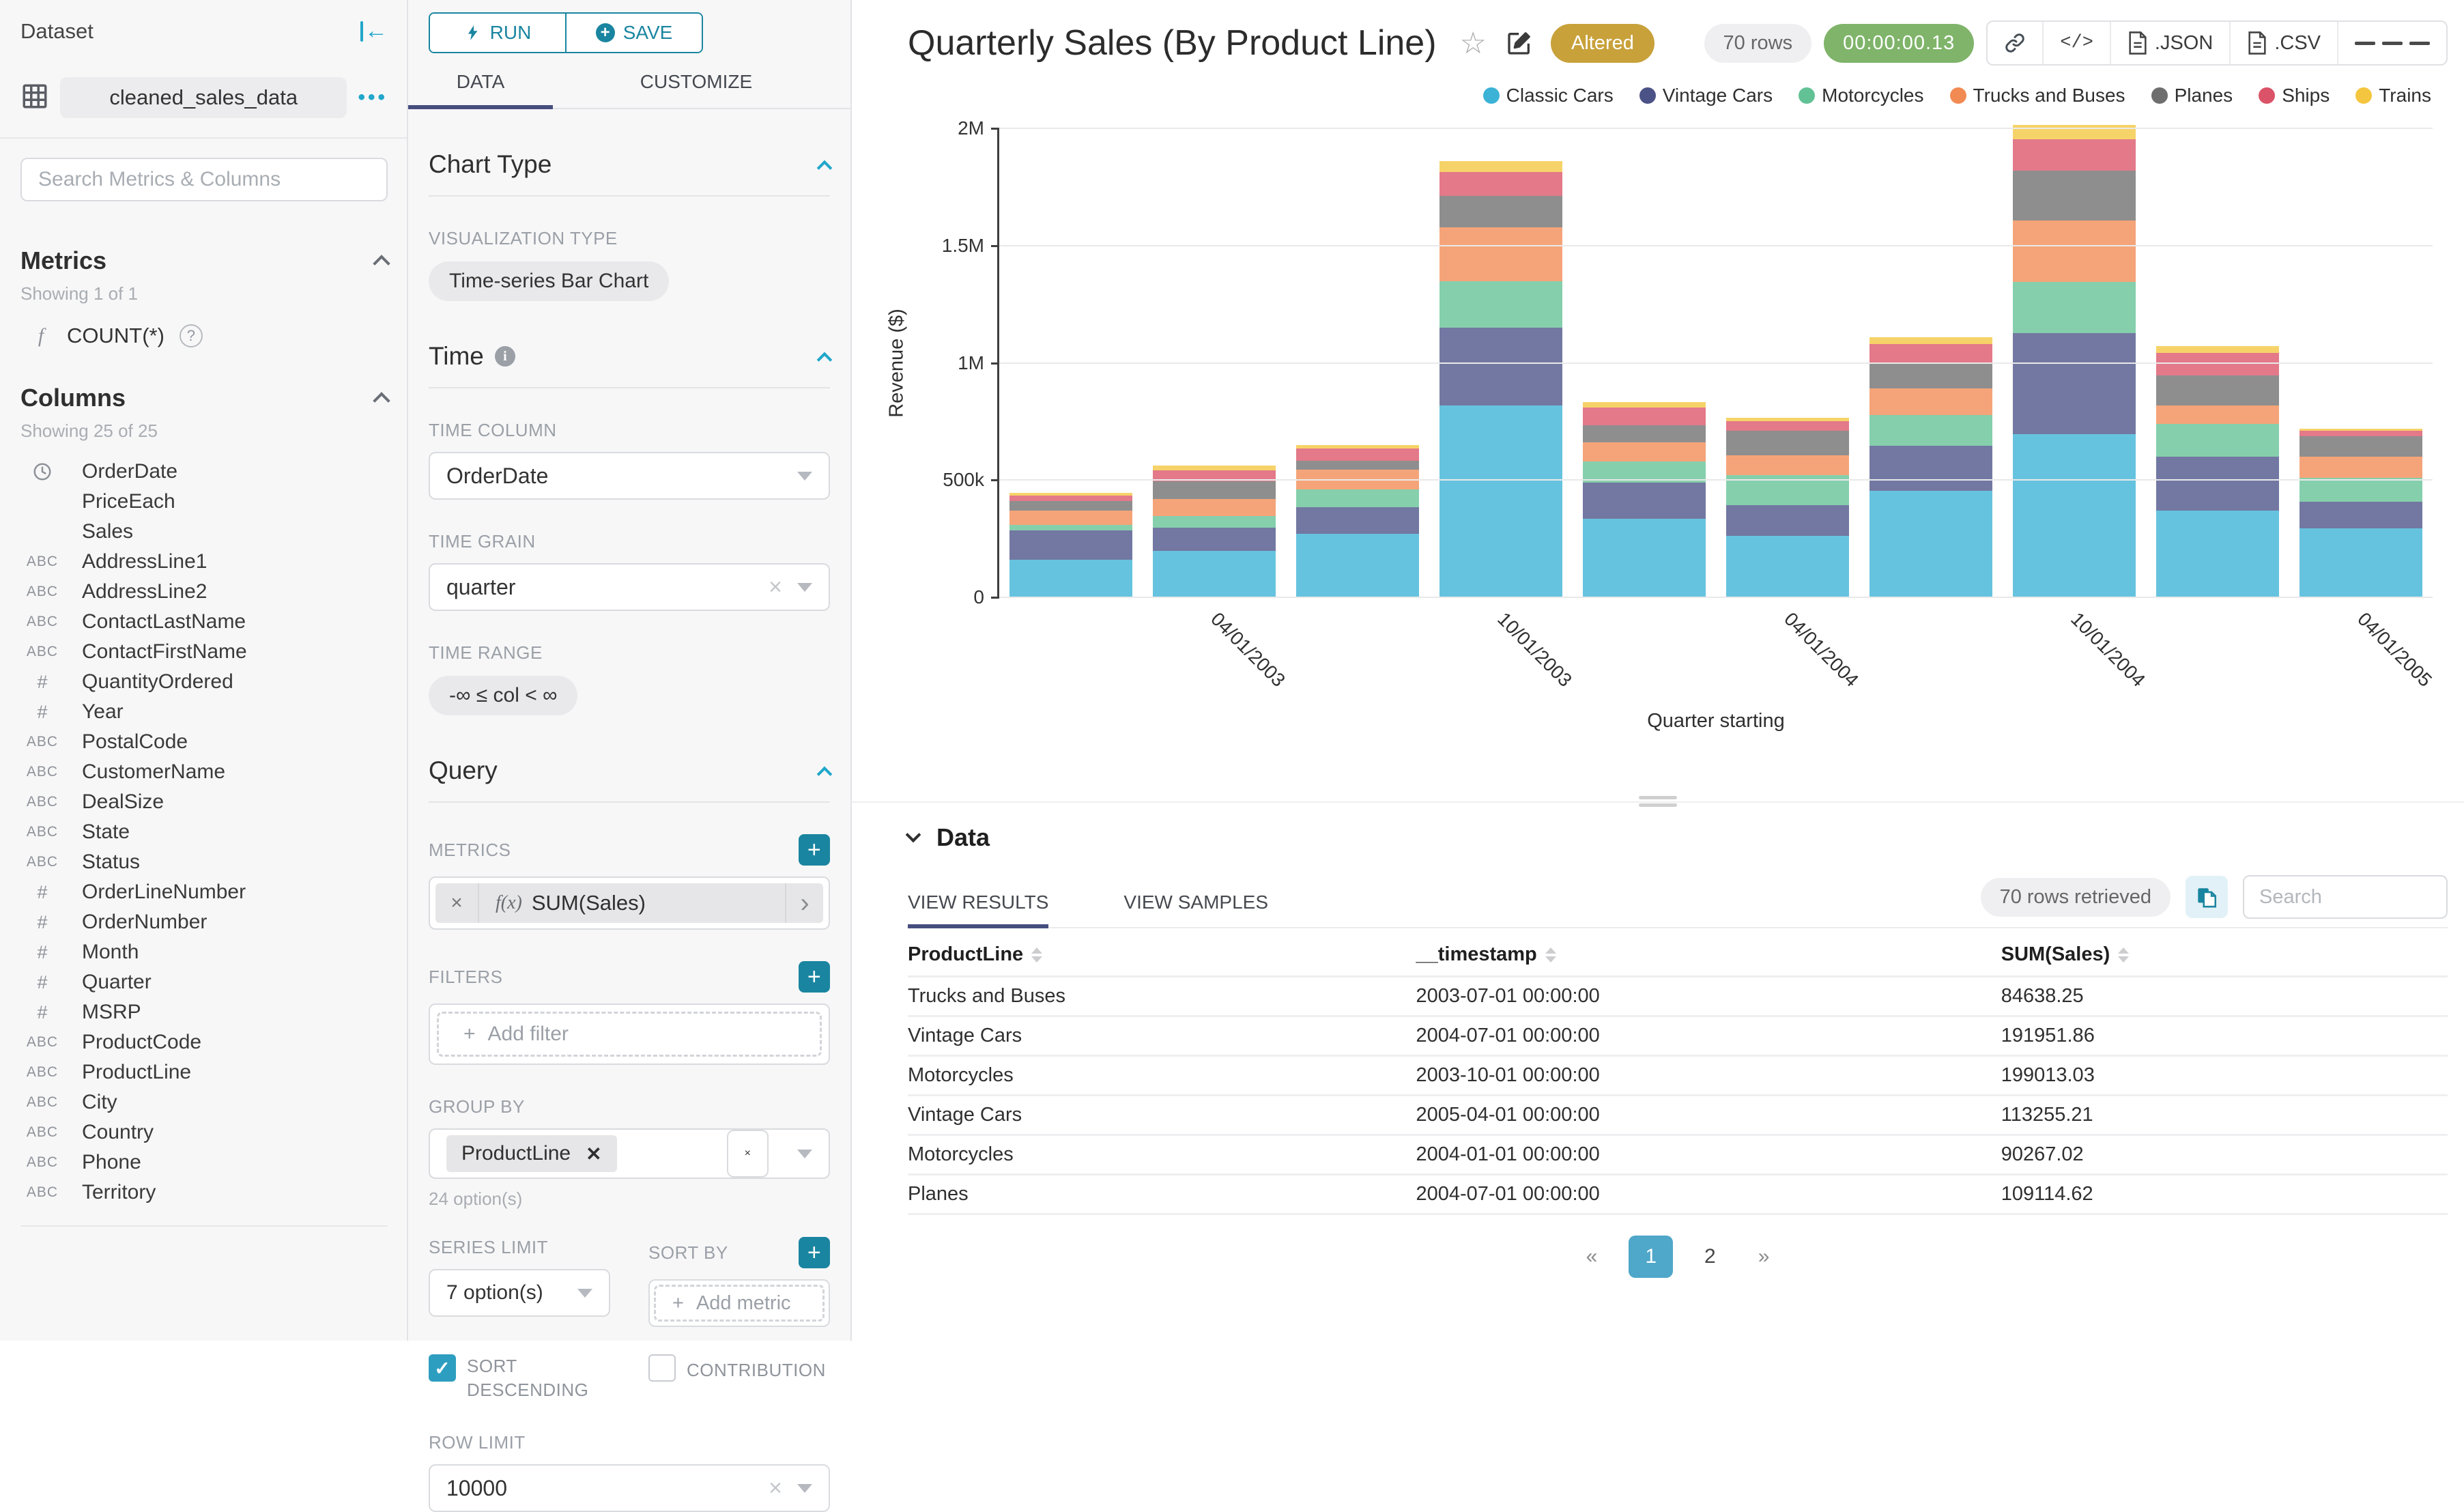 The height and width of the screenshot is (1512, 2464). I want to click on add-metric-button: +, so click(814, 850).